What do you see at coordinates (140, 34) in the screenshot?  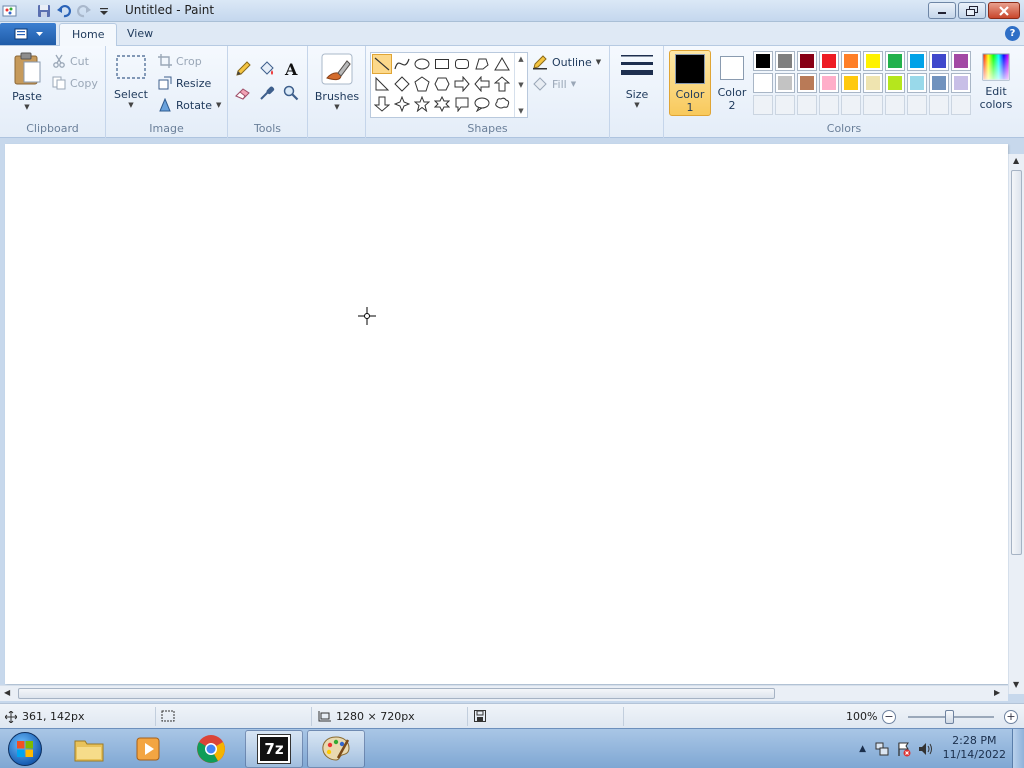 I see `tab-view: View` at bounding box center [140, 34].